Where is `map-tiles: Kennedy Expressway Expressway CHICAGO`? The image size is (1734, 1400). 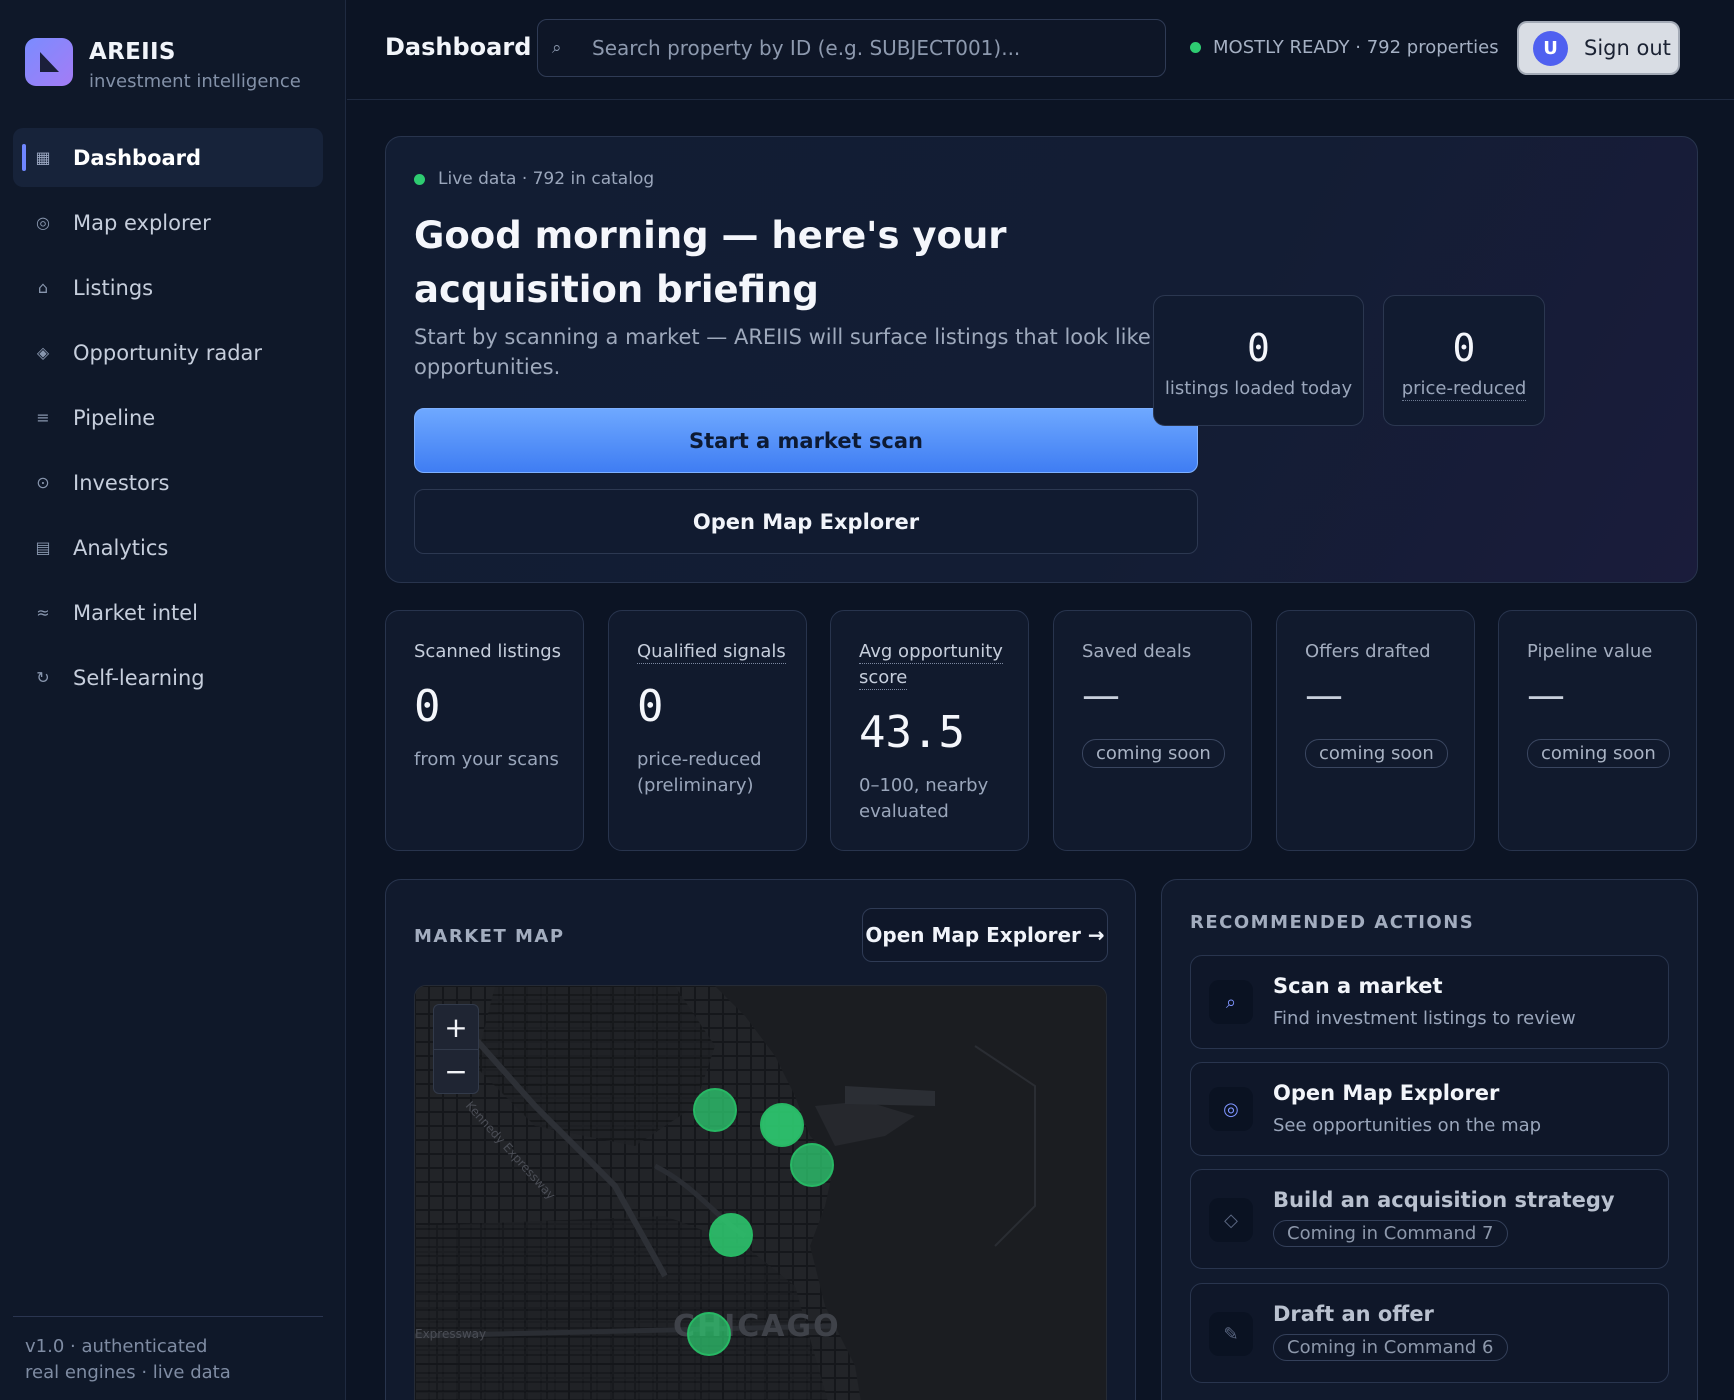 map-tiles: Kennedy Expressway Expressway CHICAGO is located at coordinates (760, 1193).